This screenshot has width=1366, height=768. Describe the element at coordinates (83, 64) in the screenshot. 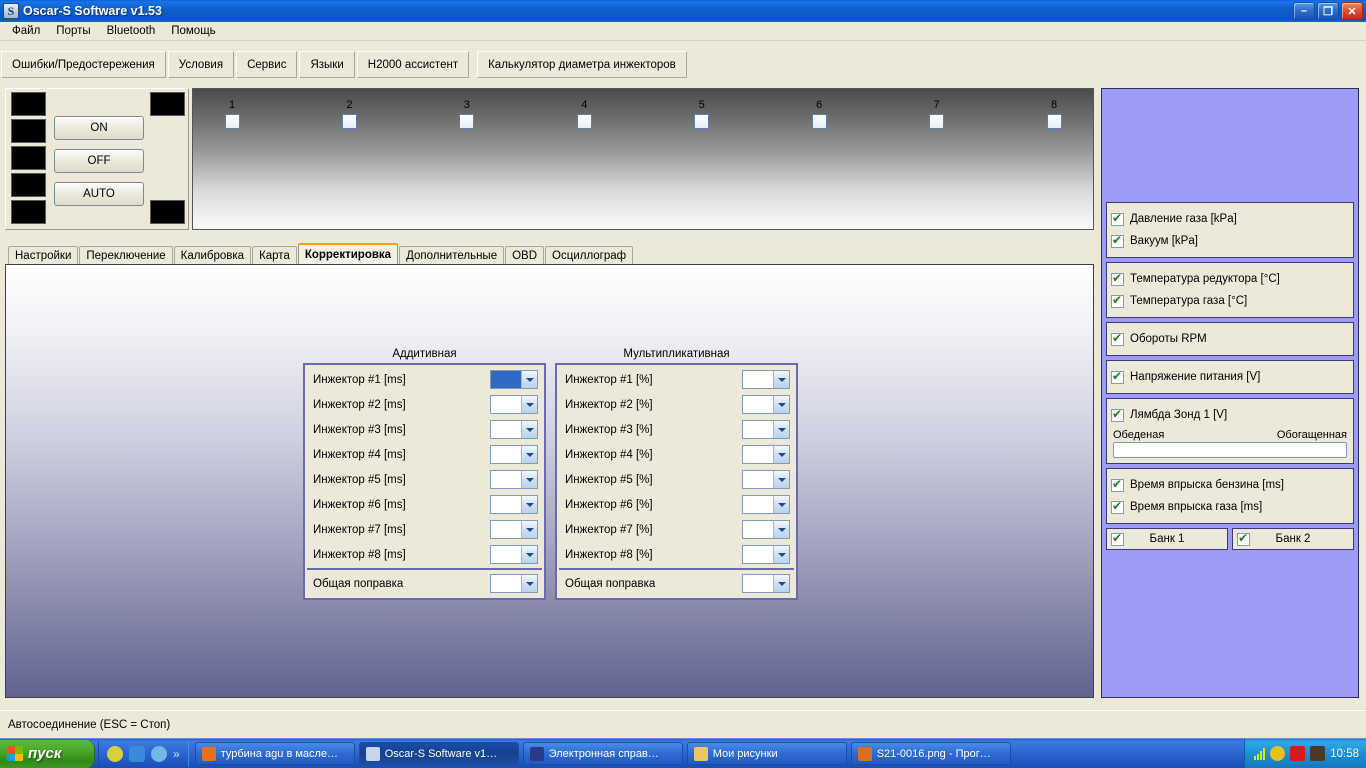

I see `toolbar-tab-errors: Ошибки/Предостережения` at that location.